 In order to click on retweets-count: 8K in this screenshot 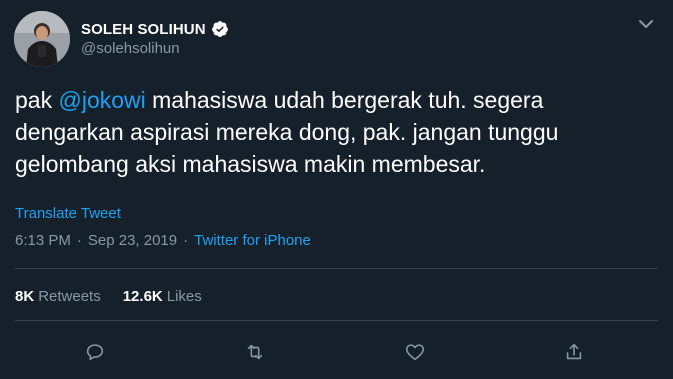, I will do `click(25, 296)`.